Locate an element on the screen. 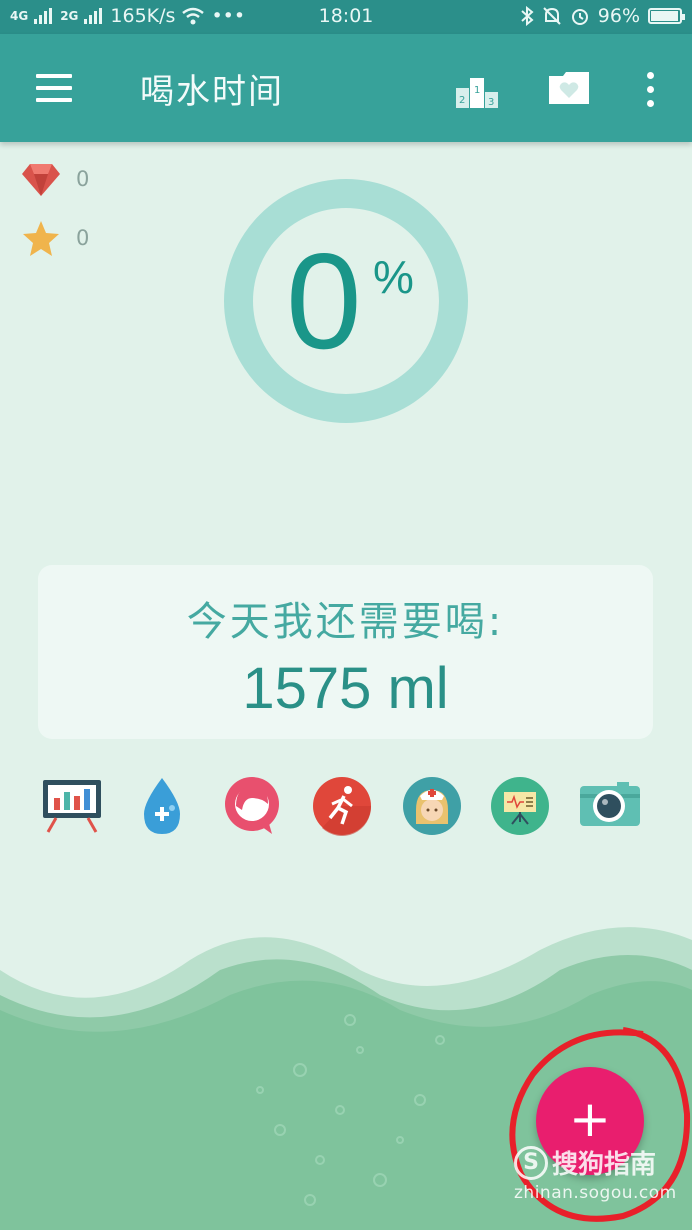 This screenshot has width=692, height=1230. star-icon is located at coordinates (41, 238).